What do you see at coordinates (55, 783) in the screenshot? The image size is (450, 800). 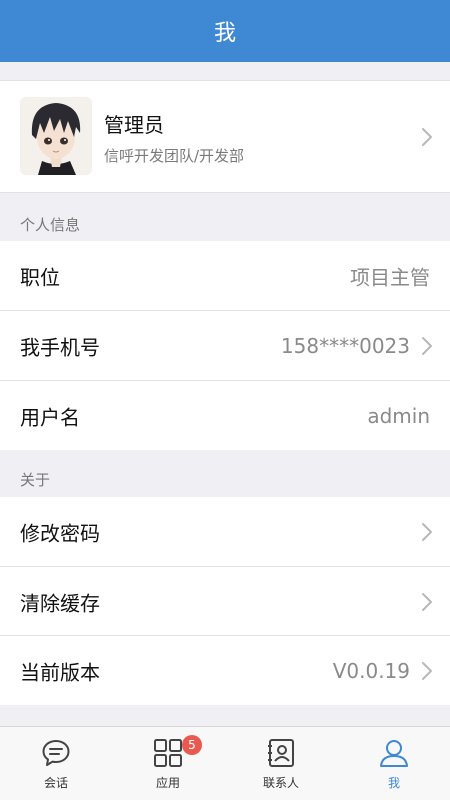 I see `tab-chat-label: 会话` at bounding box center [55, 783].